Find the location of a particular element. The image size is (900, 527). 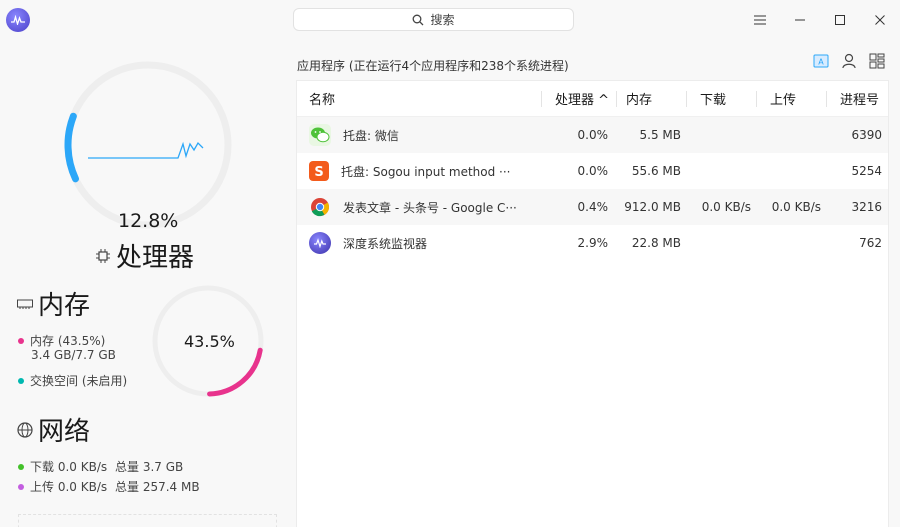

chrome-icon is located at coordinates (320, 207).